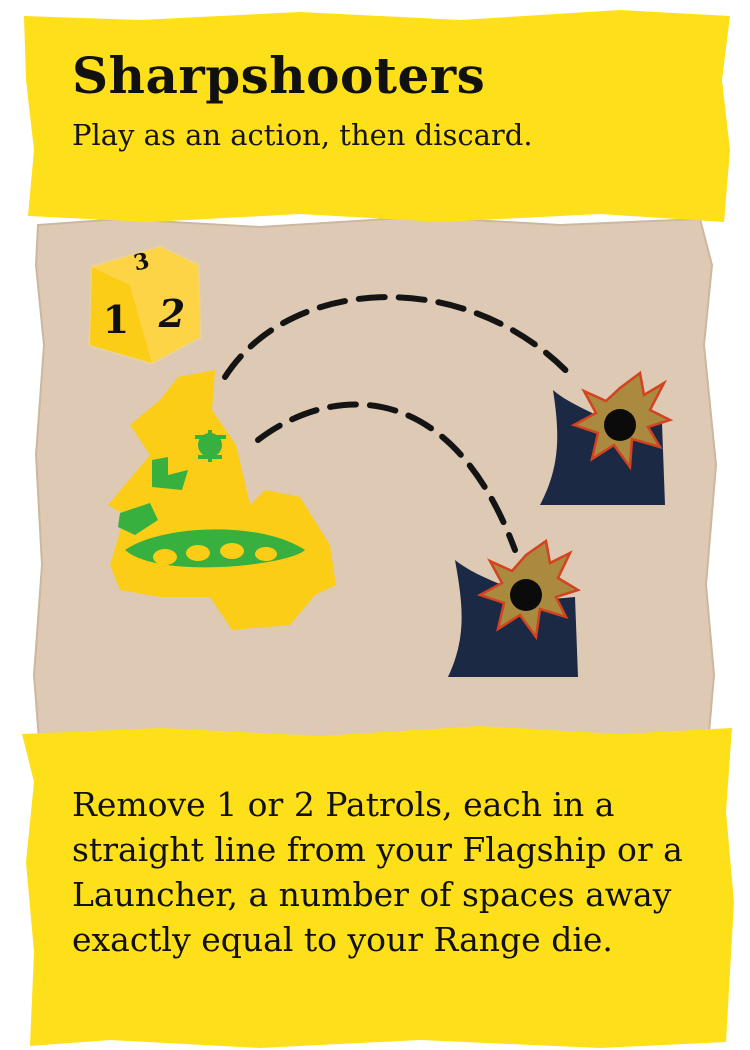  What do you see at coordinates (222, 500) in the screenshot?
I see `flagship-ship-icon` at bounding box center [222, 500].